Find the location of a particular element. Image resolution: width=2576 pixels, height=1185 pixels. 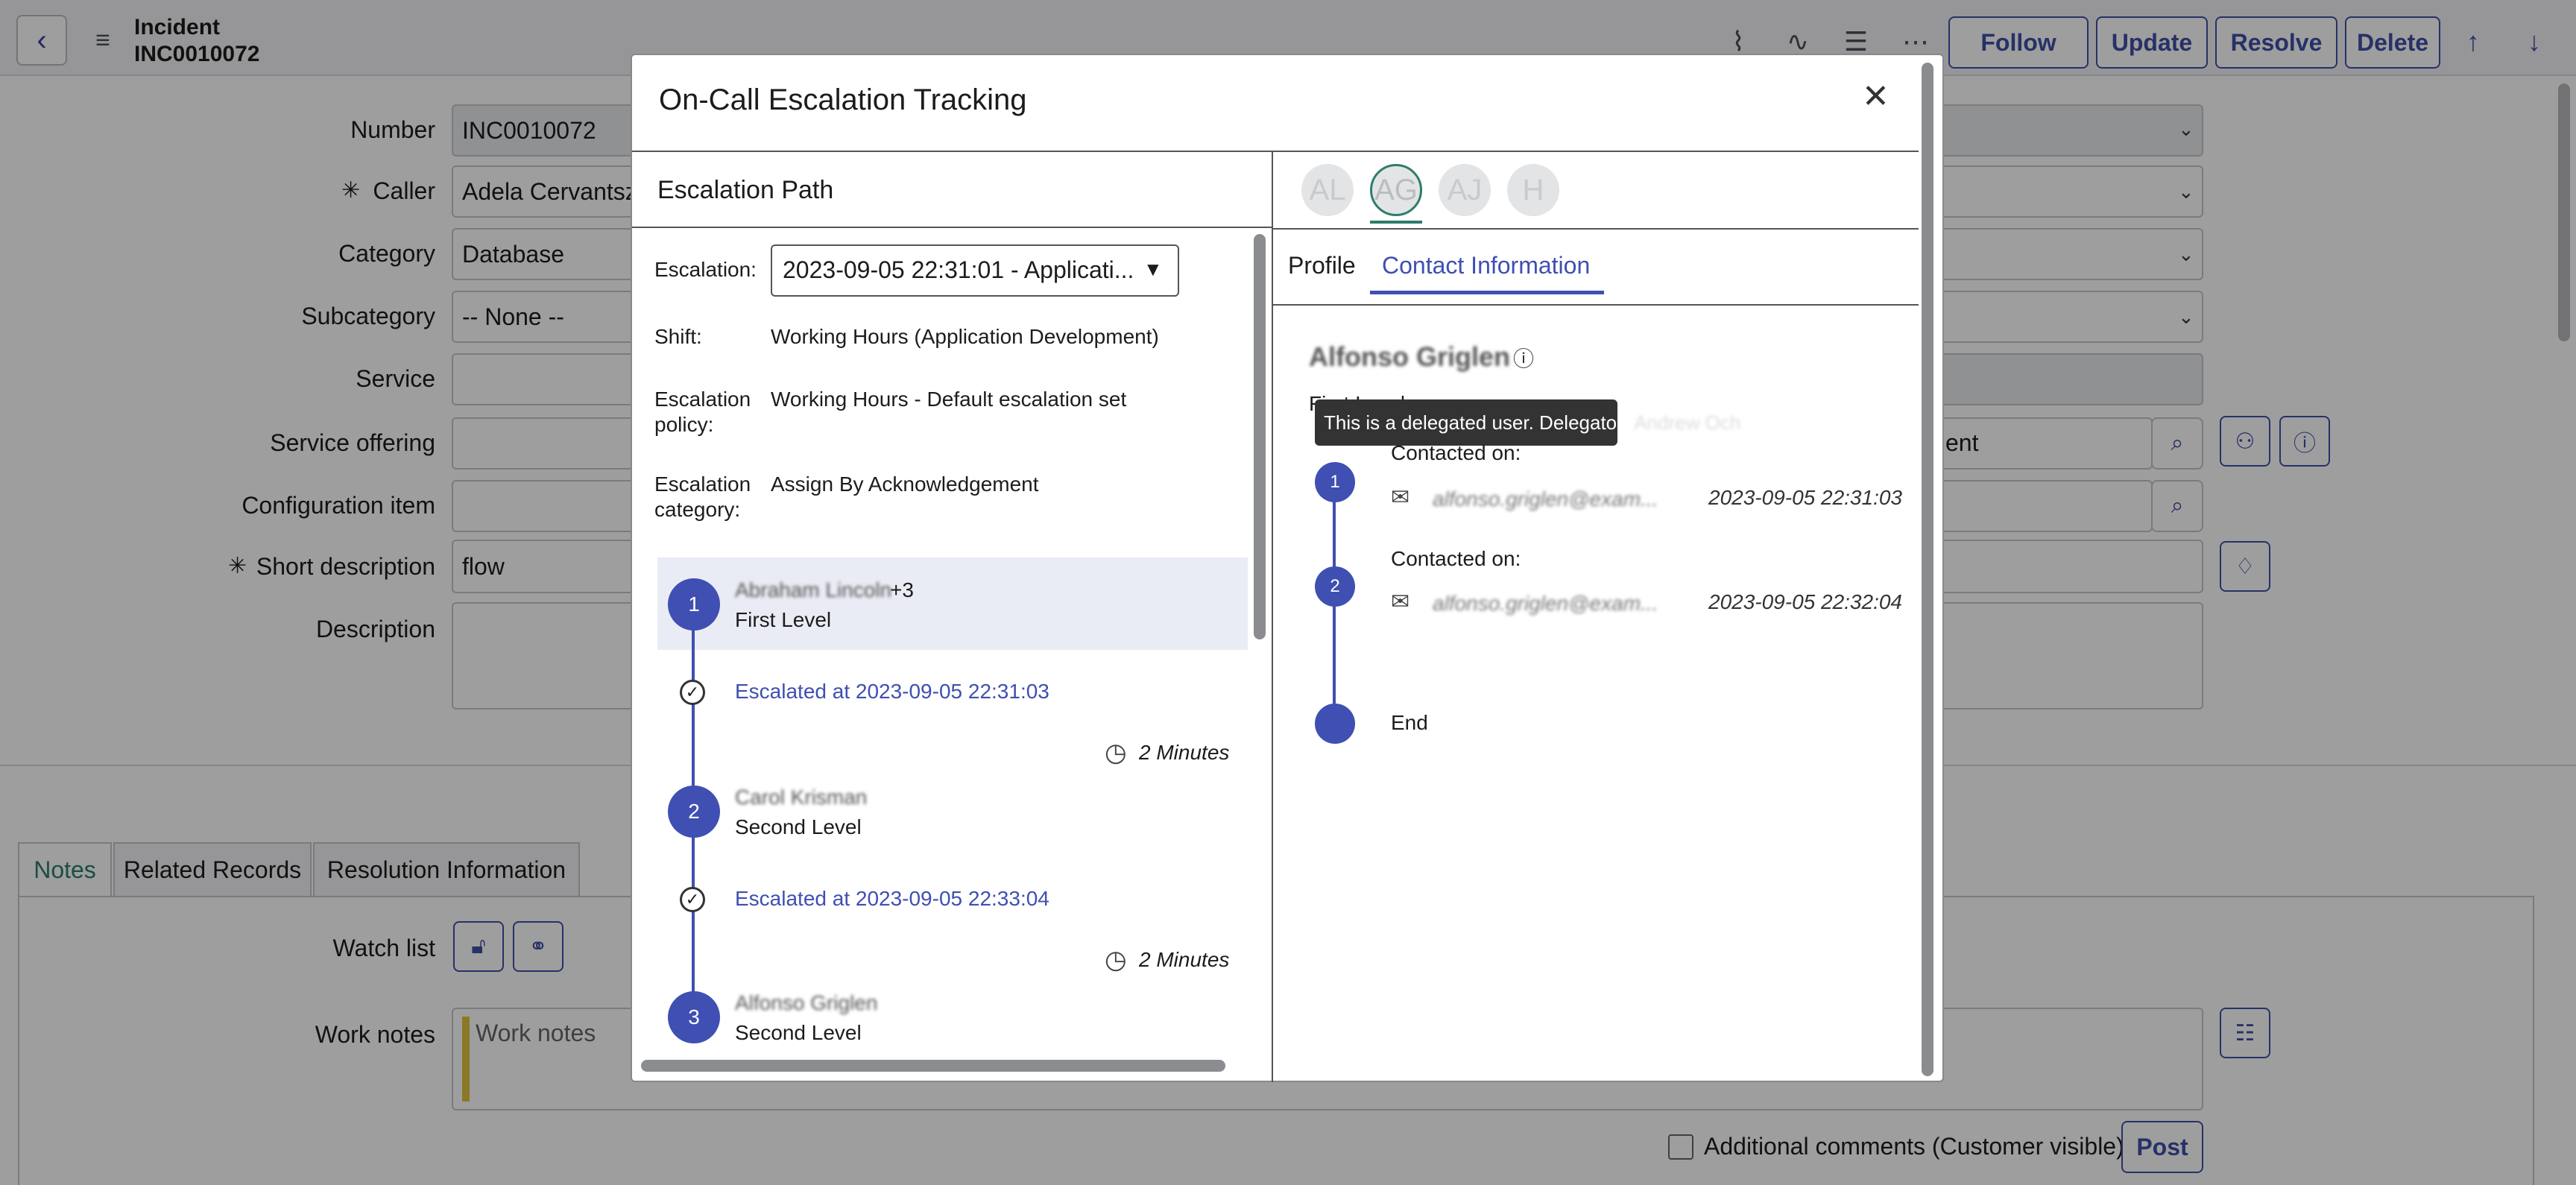

left-vertical-scrollbar is located at coordinates (1260, 436).